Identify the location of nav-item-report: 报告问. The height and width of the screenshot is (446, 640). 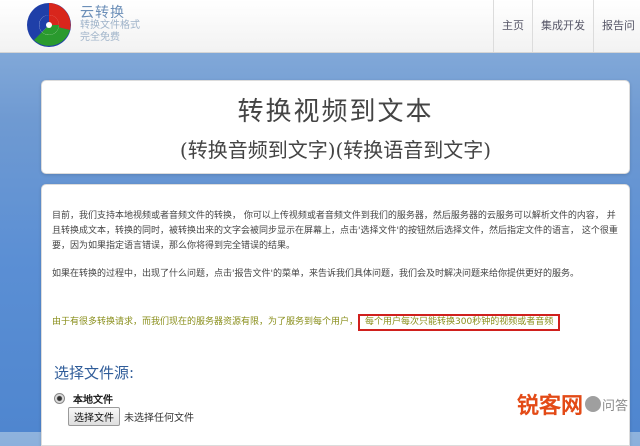
(616, 26).